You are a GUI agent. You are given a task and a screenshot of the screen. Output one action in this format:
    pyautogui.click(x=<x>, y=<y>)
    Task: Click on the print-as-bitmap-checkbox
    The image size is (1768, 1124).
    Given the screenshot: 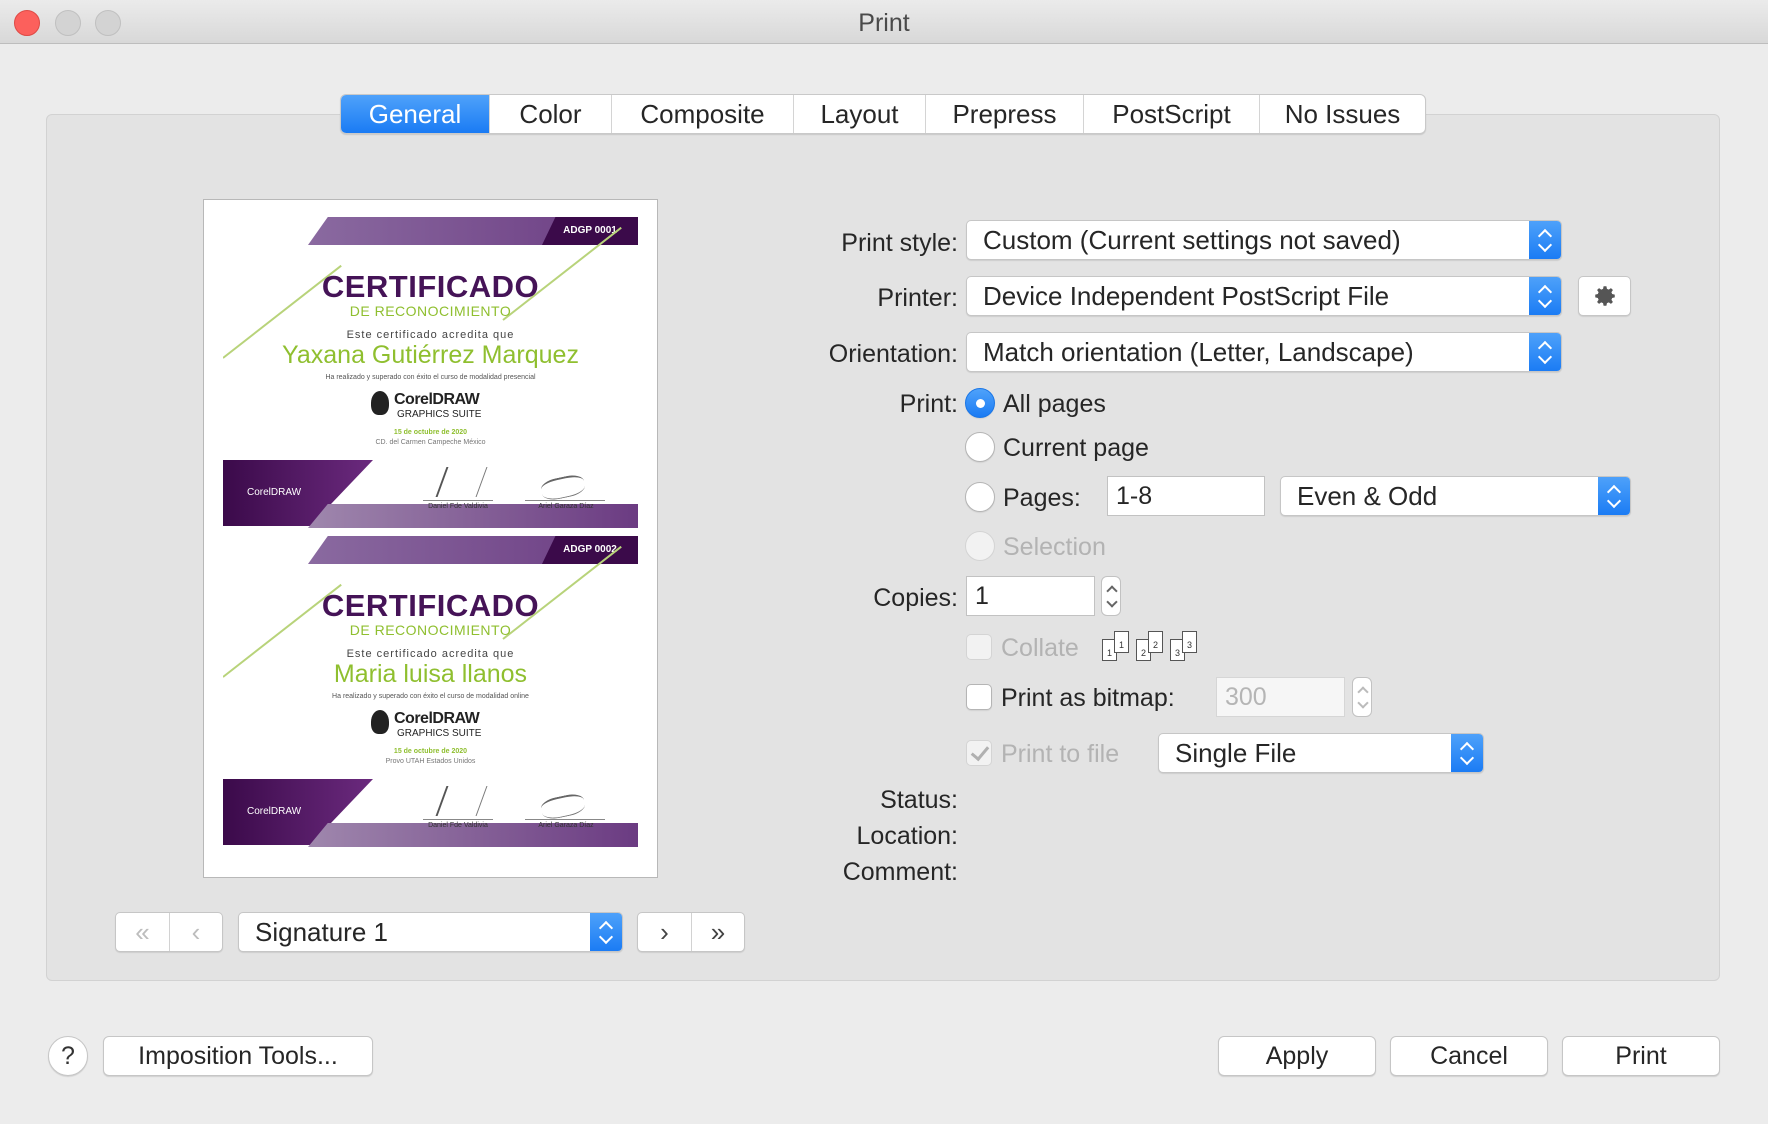 What is the action you would take?
    pyautogui.click(x=979, y=697)
    